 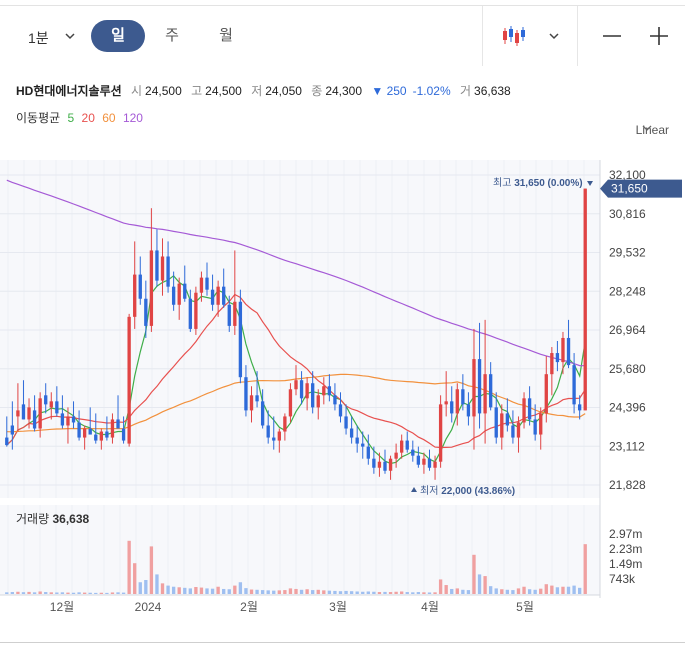 What do you see at coordinates (478, 491) in the screenshot?
I see `low-marker-value: 22,000 (43.86%)` at bounding box center [478, 491].